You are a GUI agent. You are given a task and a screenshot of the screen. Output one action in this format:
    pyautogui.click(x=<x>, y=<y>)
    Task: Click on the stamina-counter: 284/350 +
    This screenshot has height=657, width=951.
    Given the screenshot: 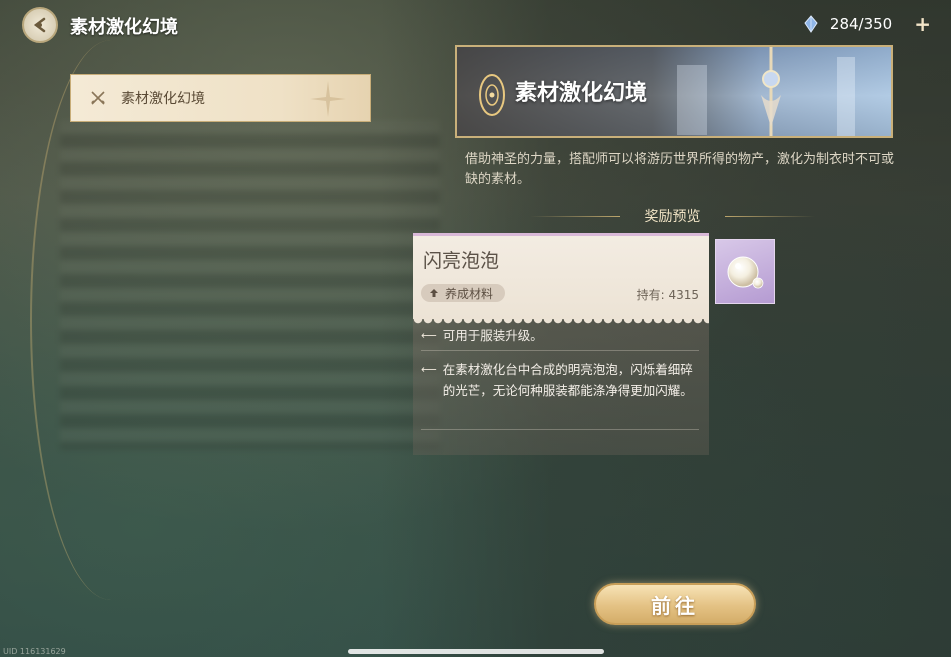 What is the action you would take?
    pyautogui.click(x=866, y=24)
    